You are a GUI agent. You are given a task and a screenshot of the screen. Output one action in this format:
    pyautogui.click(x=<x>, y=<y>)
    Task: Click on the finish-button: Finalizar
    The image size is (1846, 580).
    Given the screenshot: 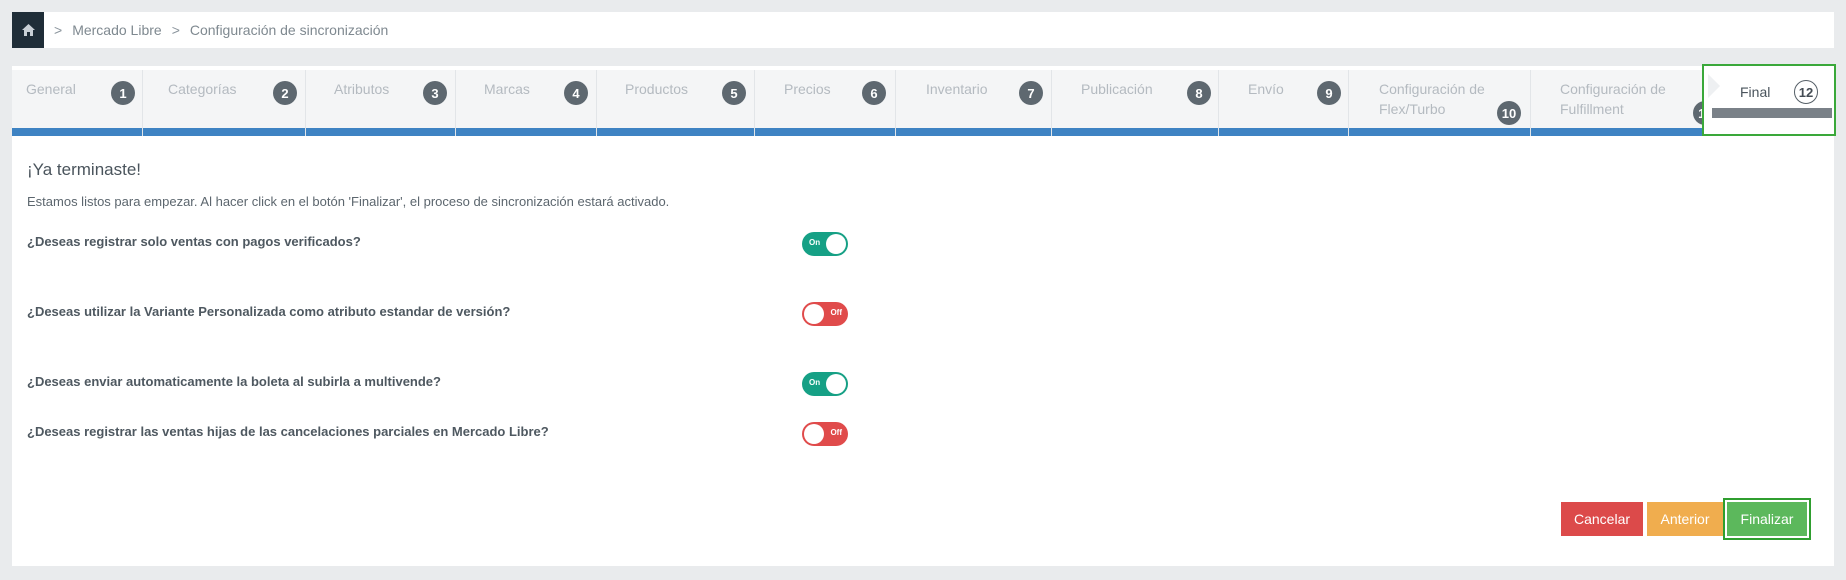 What is the action you would take?
    pyautogui.click(x=1767, y=519)
    